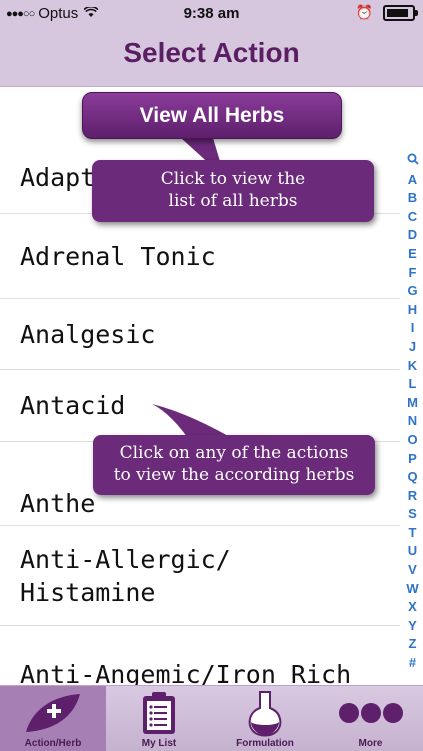 This screenshot has width=423, height=751. Describe the element at coordinates (212, 115) in the screenshot. I see `view-all-herbs-button: View All Herbs` at that location.